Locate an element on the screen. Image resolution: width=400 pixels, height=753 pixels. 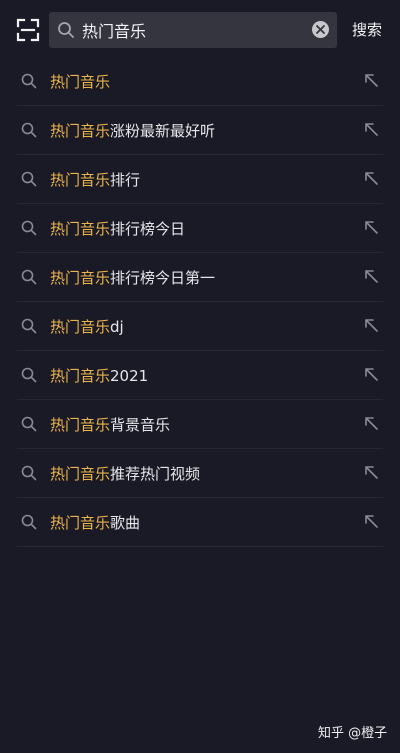
suggestion-rest: 排行 is located at coordinates (125, 180).